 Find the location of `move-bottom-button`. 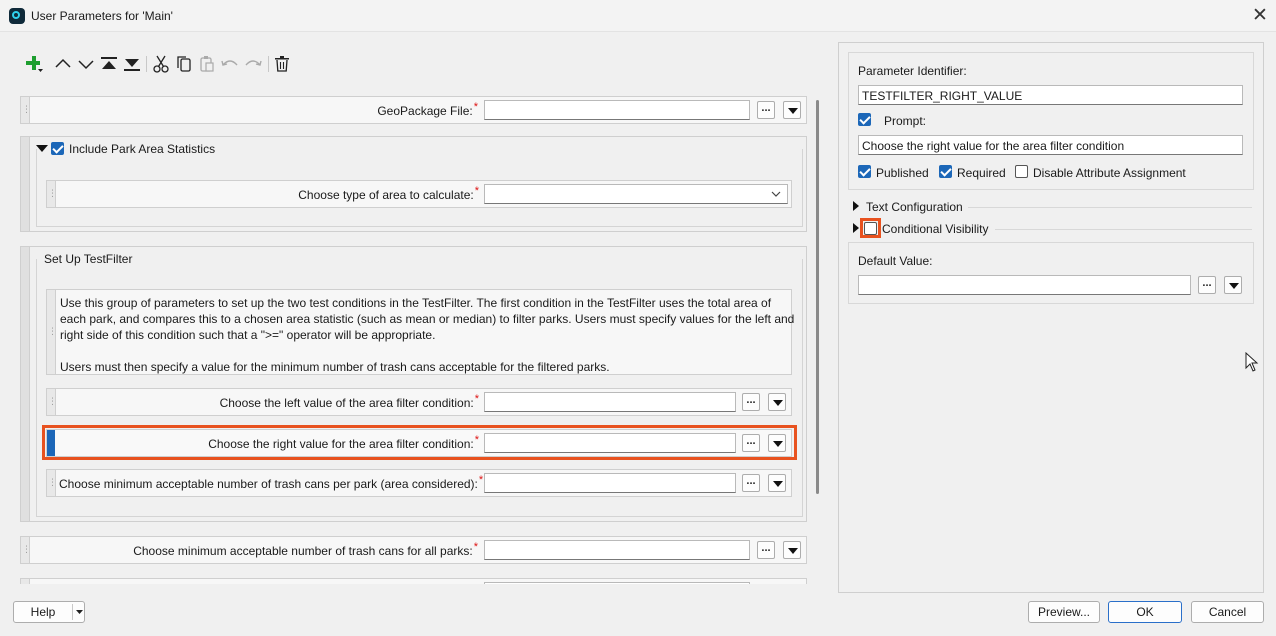

move-bottom-button is located at coordinates (132, 64).